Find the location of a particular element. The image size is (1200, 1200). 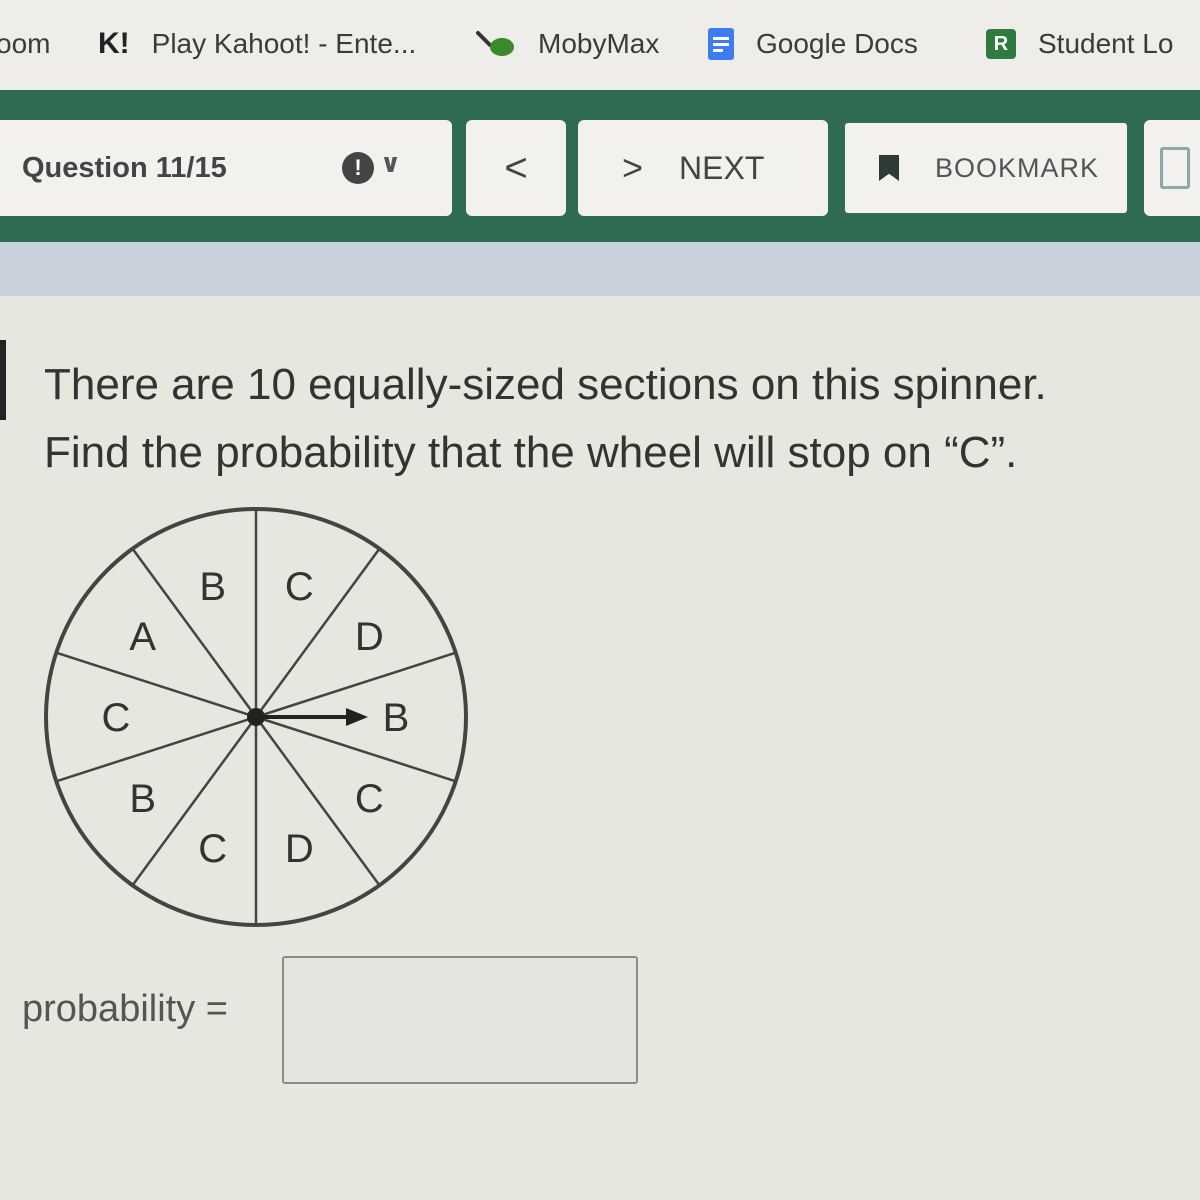

bookmark-google-docs: Google Docs is located at coordinates (813, 44).